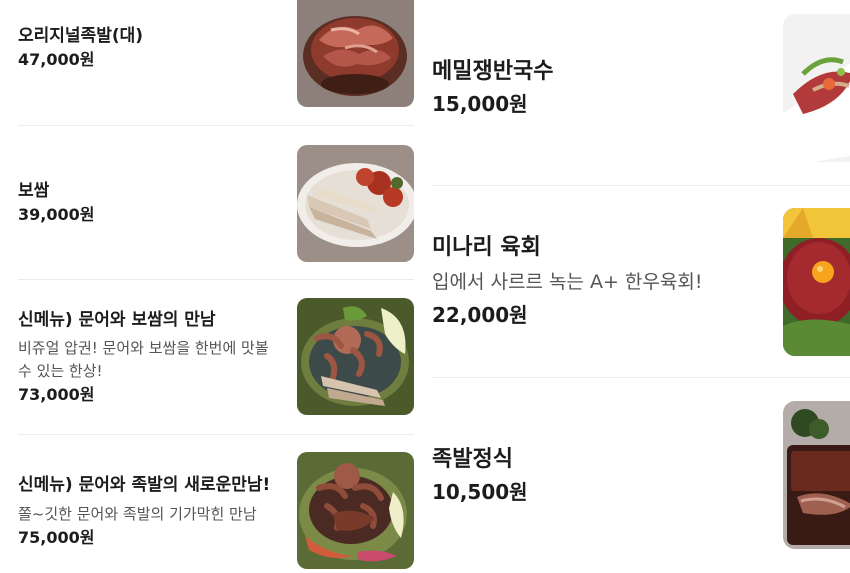 This screenshot has height=573, width=850. I want to click on menu-item-name: 보쌈, so click(34, 191).